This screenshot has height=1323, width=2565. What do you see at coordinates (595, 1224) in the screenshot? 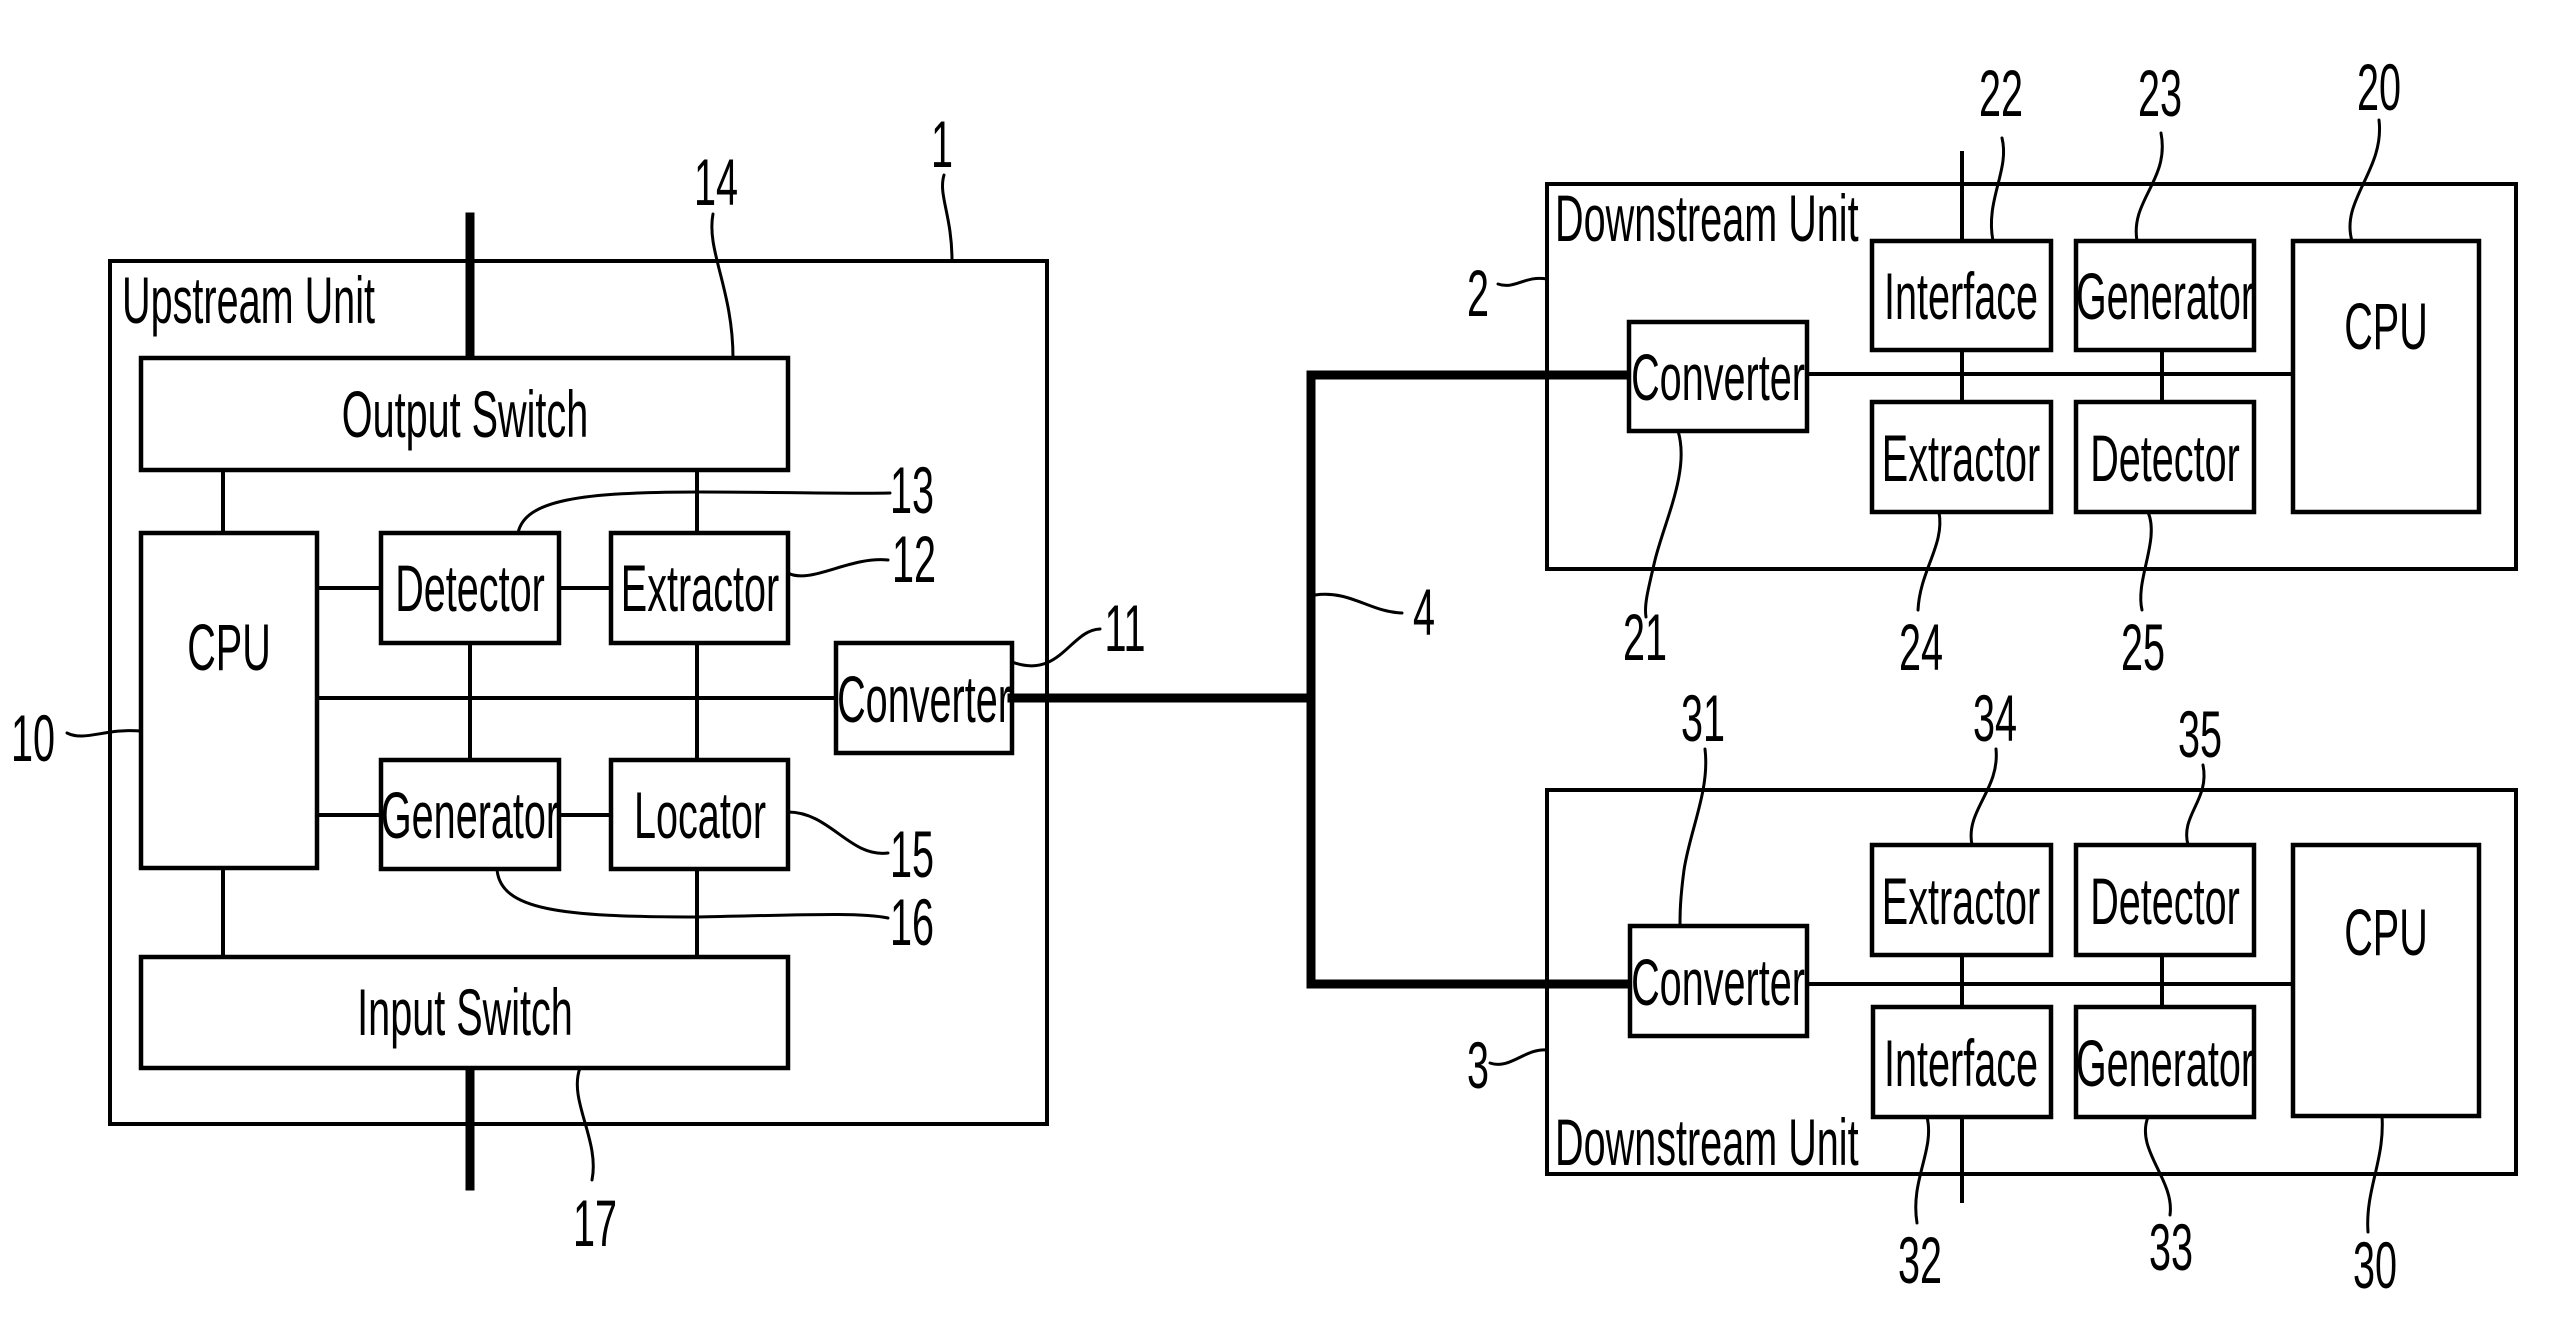
I see `ref-17: 17` at bounding box center [595, 1224].